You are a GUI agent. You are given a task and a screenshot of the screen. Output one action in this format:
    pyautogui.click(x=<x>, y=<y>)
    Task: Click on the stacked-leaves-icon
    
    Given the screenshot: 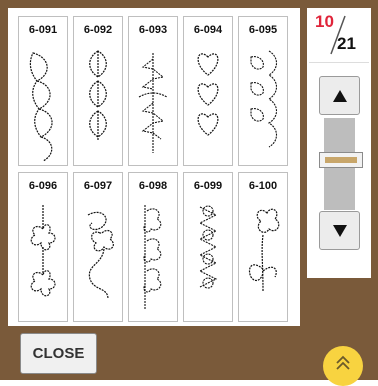 What is the action you would take?
    pyautogui.click(x=98, y=95)
    